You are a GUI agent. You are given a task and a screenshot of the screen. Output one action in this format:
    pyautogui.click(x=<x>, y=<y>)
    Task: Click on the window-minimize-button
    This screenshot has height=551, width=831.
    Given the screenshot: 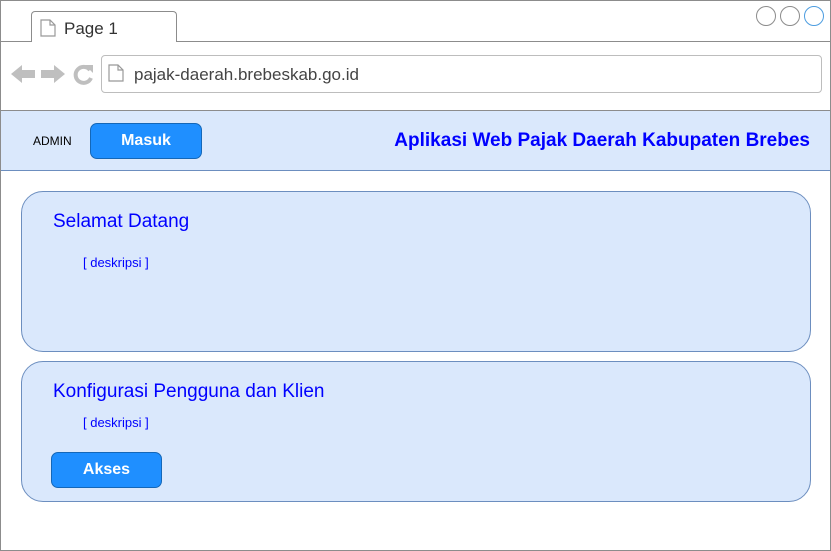 What is the action you would take?
    pyautogui.click(x=766, y=16)
    